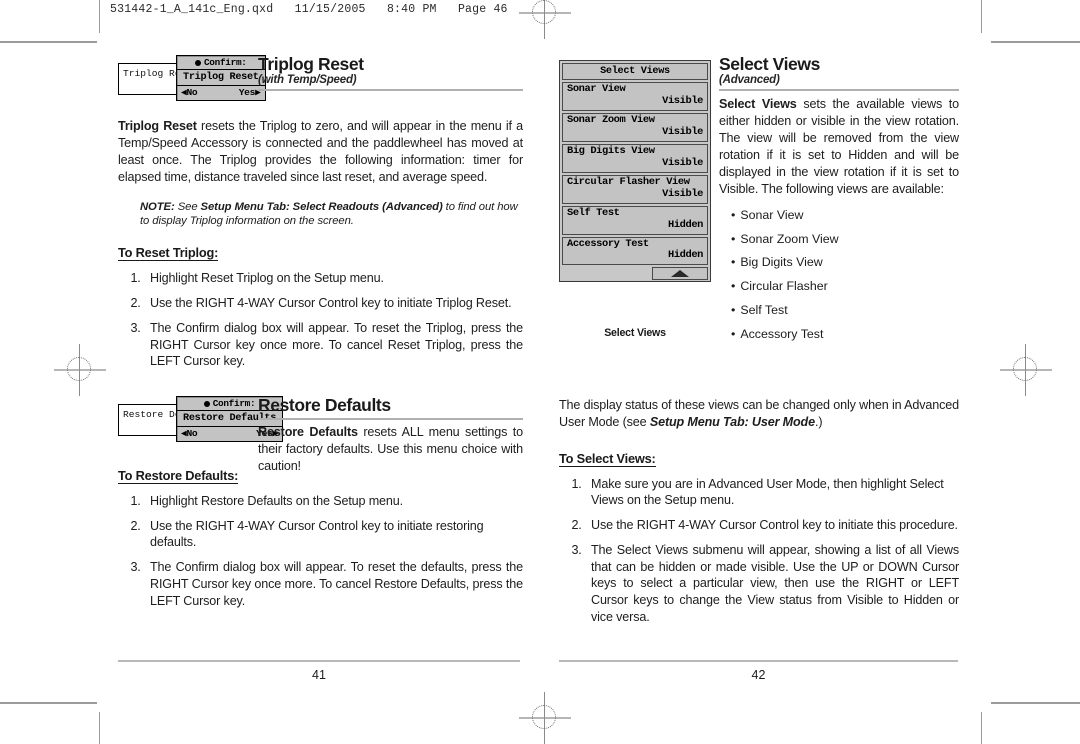 The width and height of the screenshot is (1080, 744). What do you see at coordinates (48, 42) in the screenshot?
I see `crop-mark-top-left-horizontal` at bounding box center [48, 42].